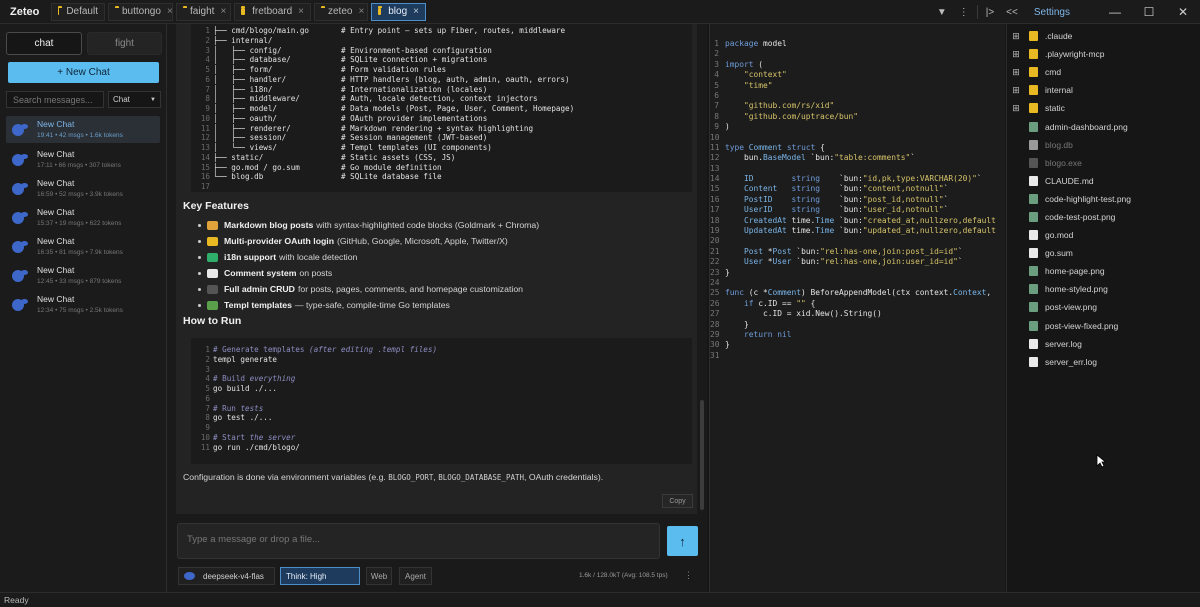  Describe the element at coordinates (761, 189) in the screenshot. I see `code-token: Content` at that location.